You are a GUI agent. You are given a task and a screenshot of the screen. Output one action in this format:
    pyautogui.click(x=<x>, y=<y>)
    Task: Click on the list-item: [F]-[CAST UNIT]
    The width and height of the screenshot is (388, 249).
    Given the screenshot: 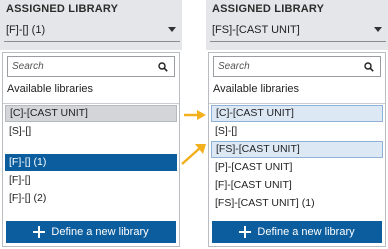 What is the action you would take?
    pyautogui.click(x=297, y=185)
    